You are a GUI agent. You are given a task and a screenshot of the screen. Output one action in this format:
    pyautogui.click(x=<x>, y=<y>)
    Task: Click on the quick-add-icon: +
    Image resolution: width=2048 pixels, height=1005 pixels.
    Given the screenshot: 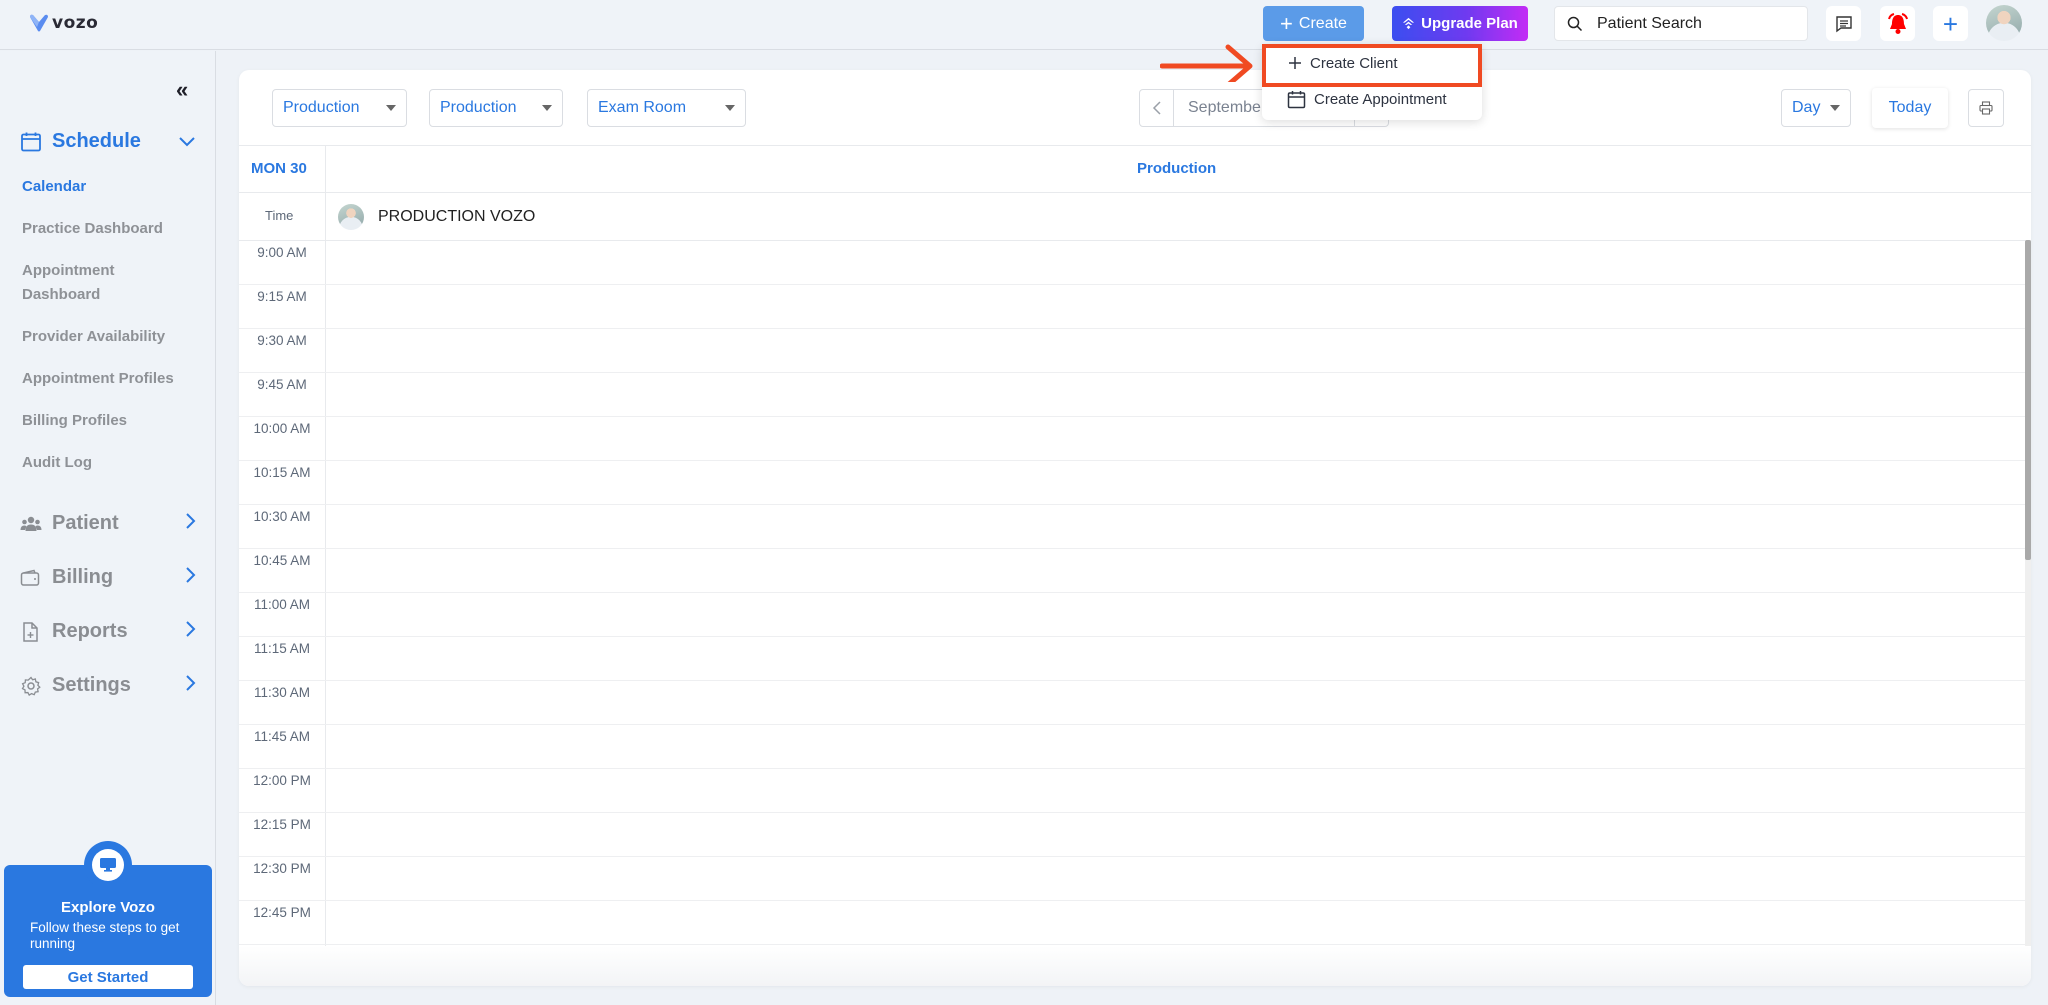 What is the action you would take?
    pyautogui.click(x=1950, y=23)
    